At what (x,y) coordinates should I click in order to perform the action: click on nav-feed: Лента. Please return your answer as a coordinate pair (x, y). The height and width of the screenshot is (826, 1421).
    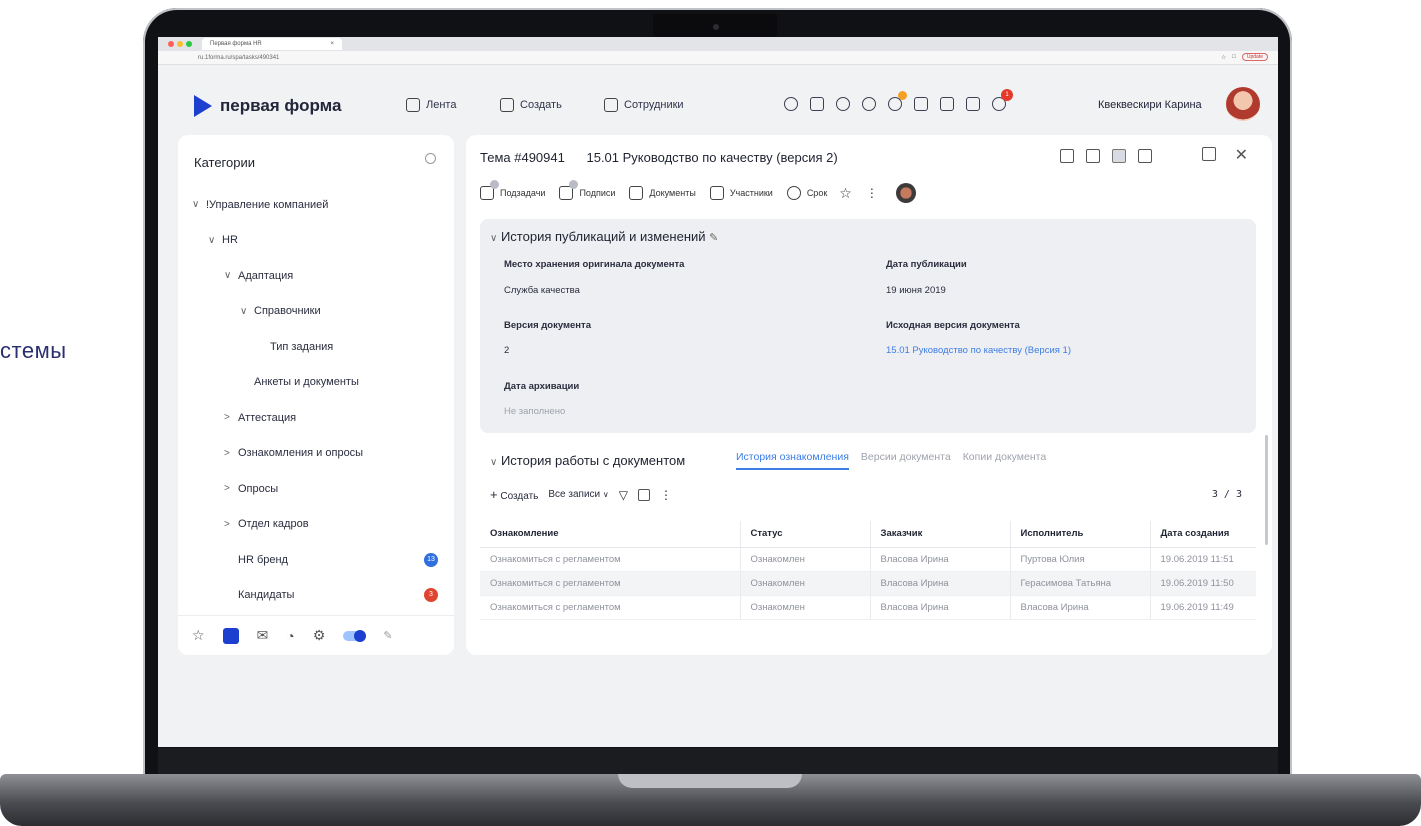
    Looking at the image, I should click on (431, 105).